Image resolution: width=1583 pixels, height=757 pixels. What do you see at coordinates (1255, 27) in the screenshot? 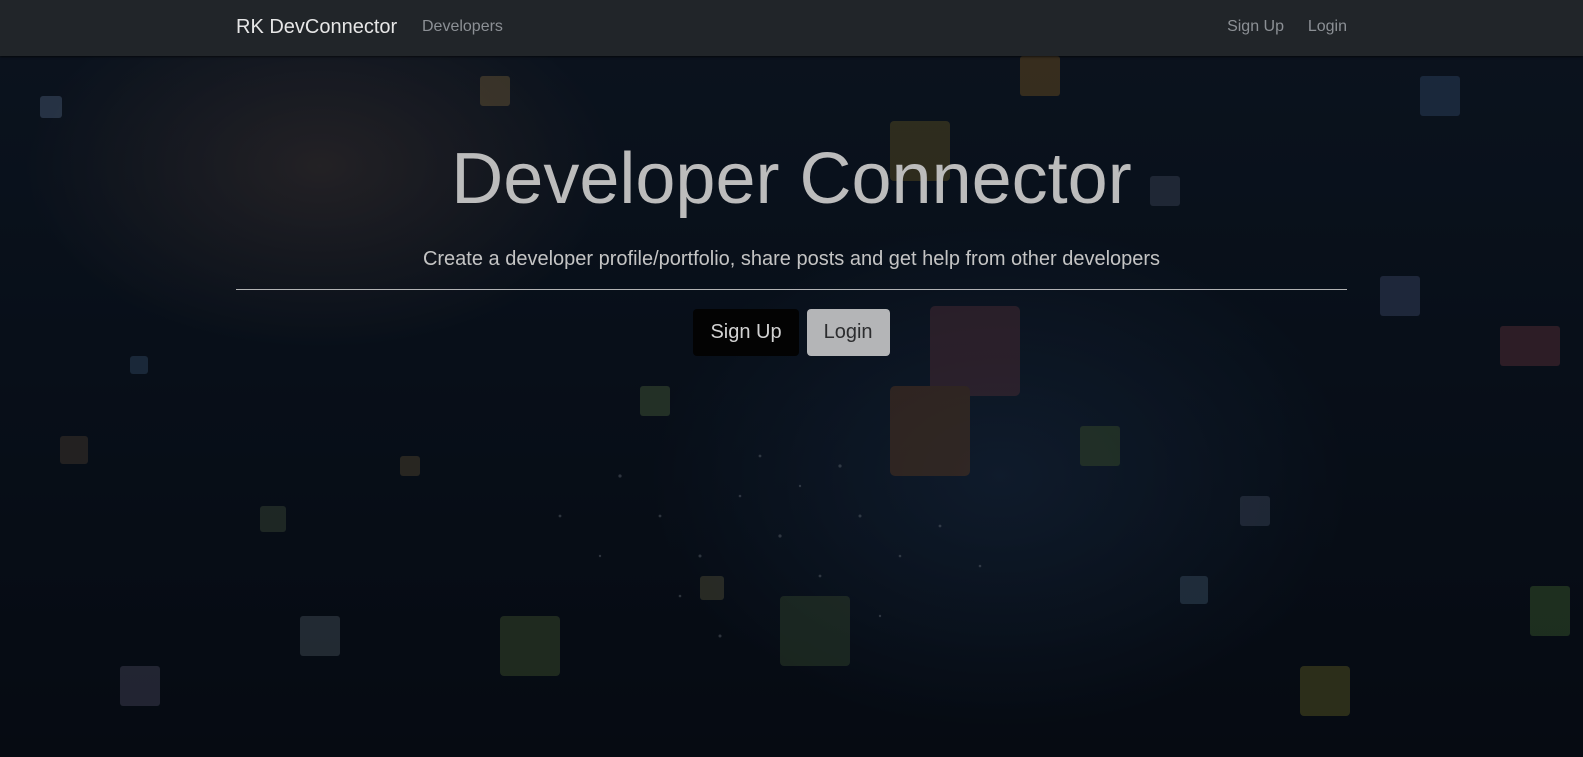
I see `nav-link-sign-up: Sign Up` at bounding box center [1255, 27].